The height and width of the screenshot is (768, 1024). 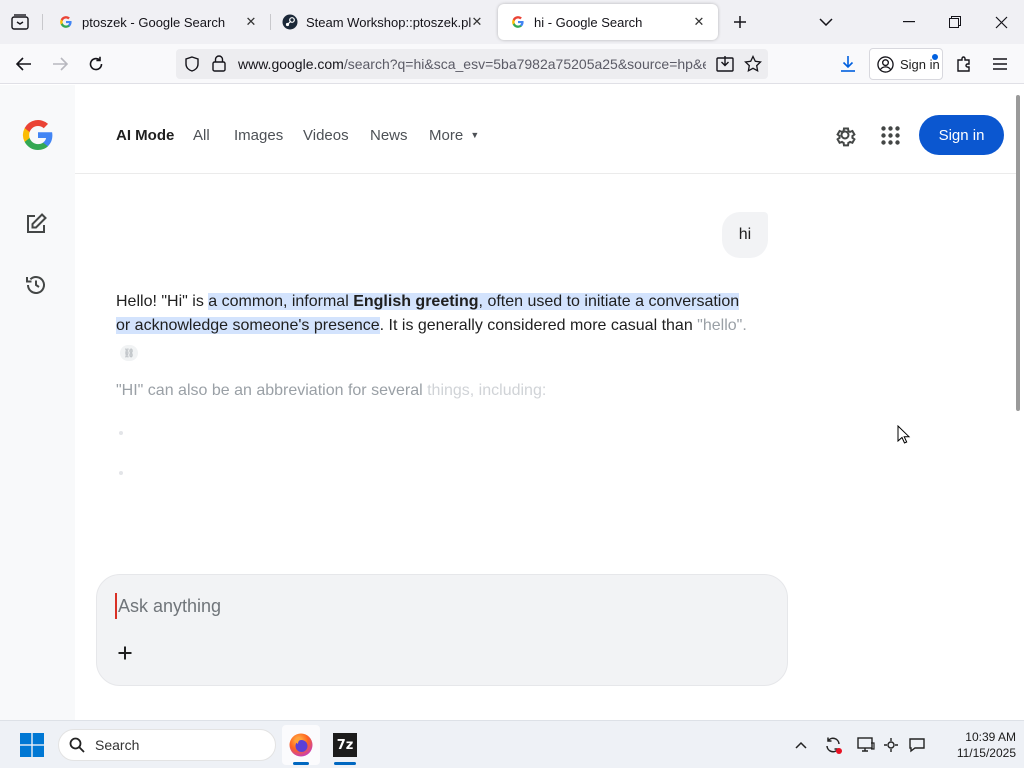 I want to click on tab-steam-workshop: Steam Workshop::ptoszek.pl ✕, so click(x=383, y=22).